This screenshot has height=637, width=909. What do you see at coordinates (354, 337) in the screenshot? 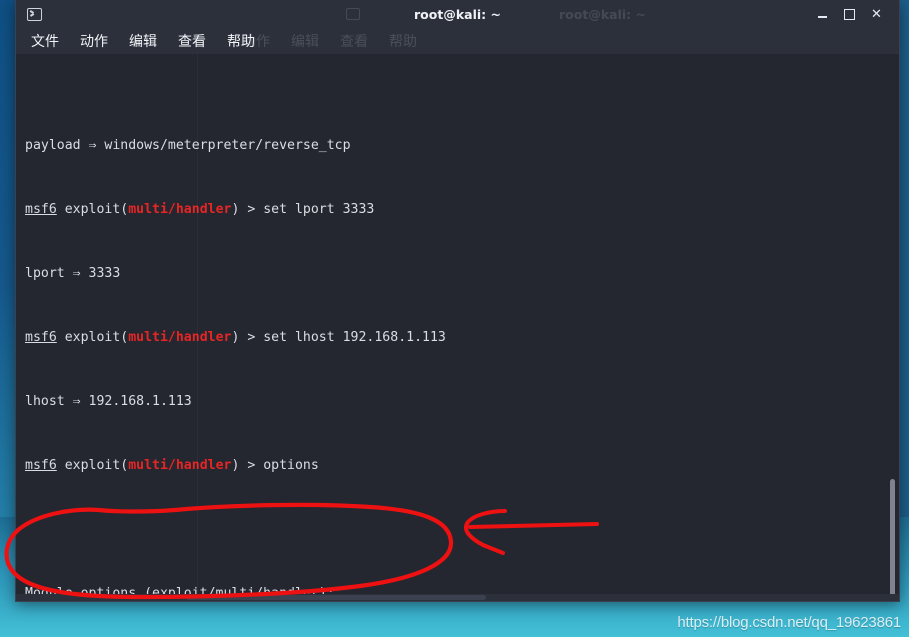
I see `command-set-lhost: set lhost 192.168.1.113` at bounding box center [354, 337].